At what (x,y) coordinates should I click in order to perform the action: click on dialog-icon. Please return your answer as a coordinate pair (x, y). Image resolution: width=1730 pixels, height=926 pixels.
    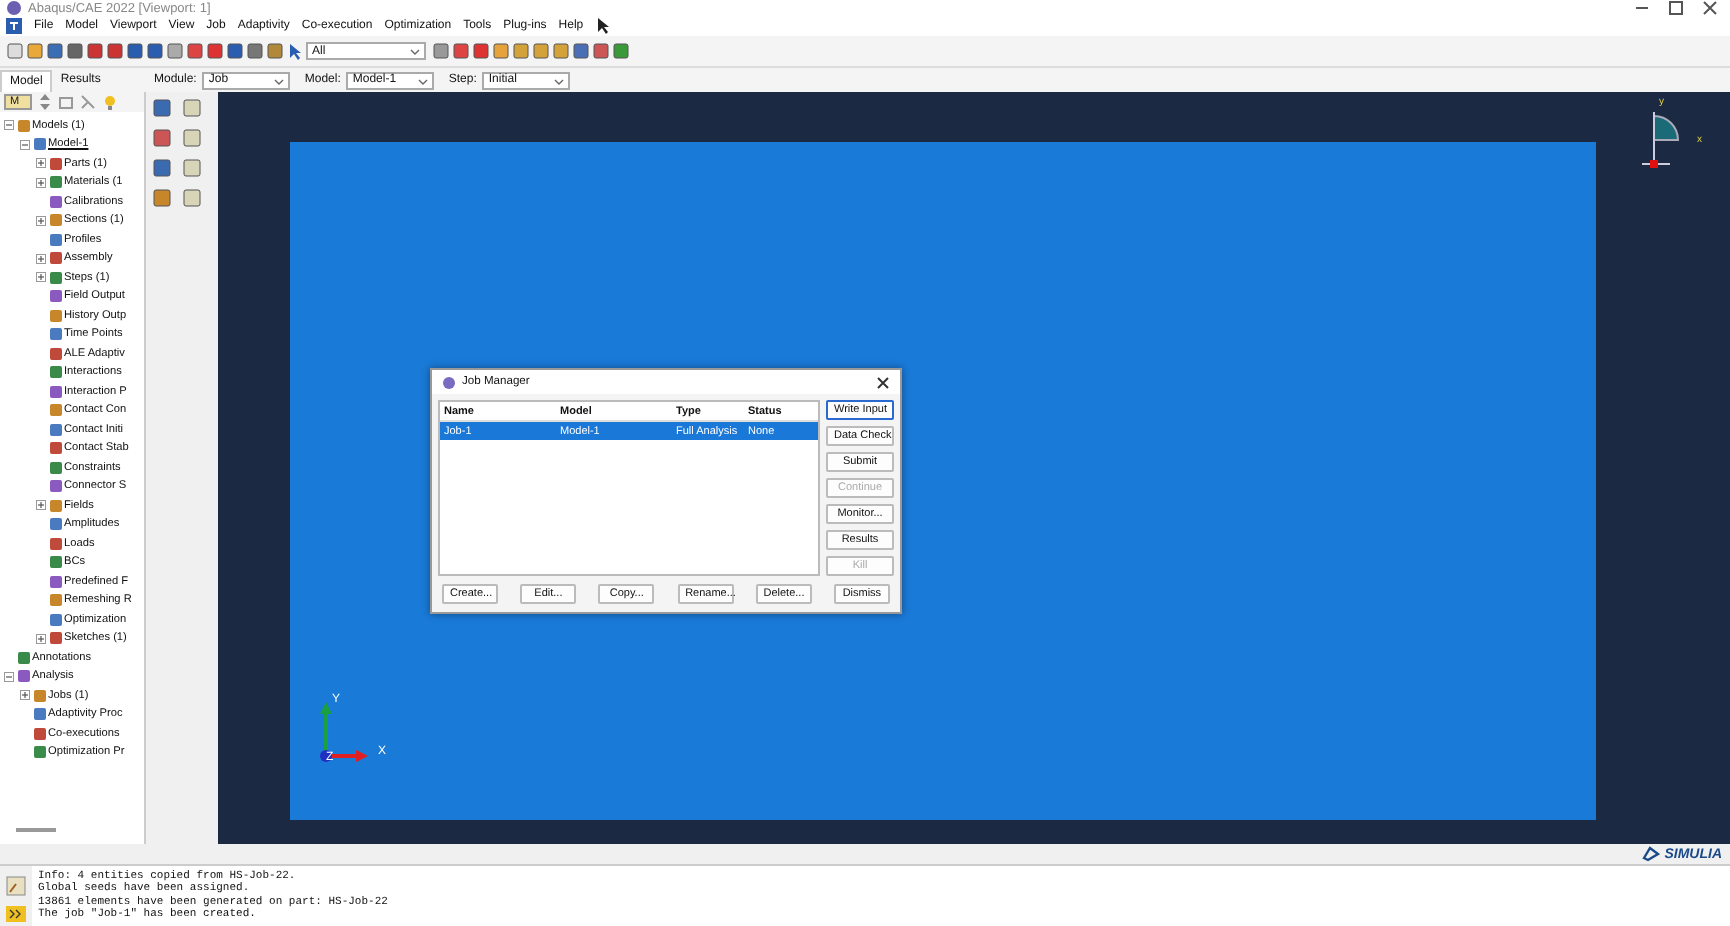
    Looking at the image, I should click on (449, 382).